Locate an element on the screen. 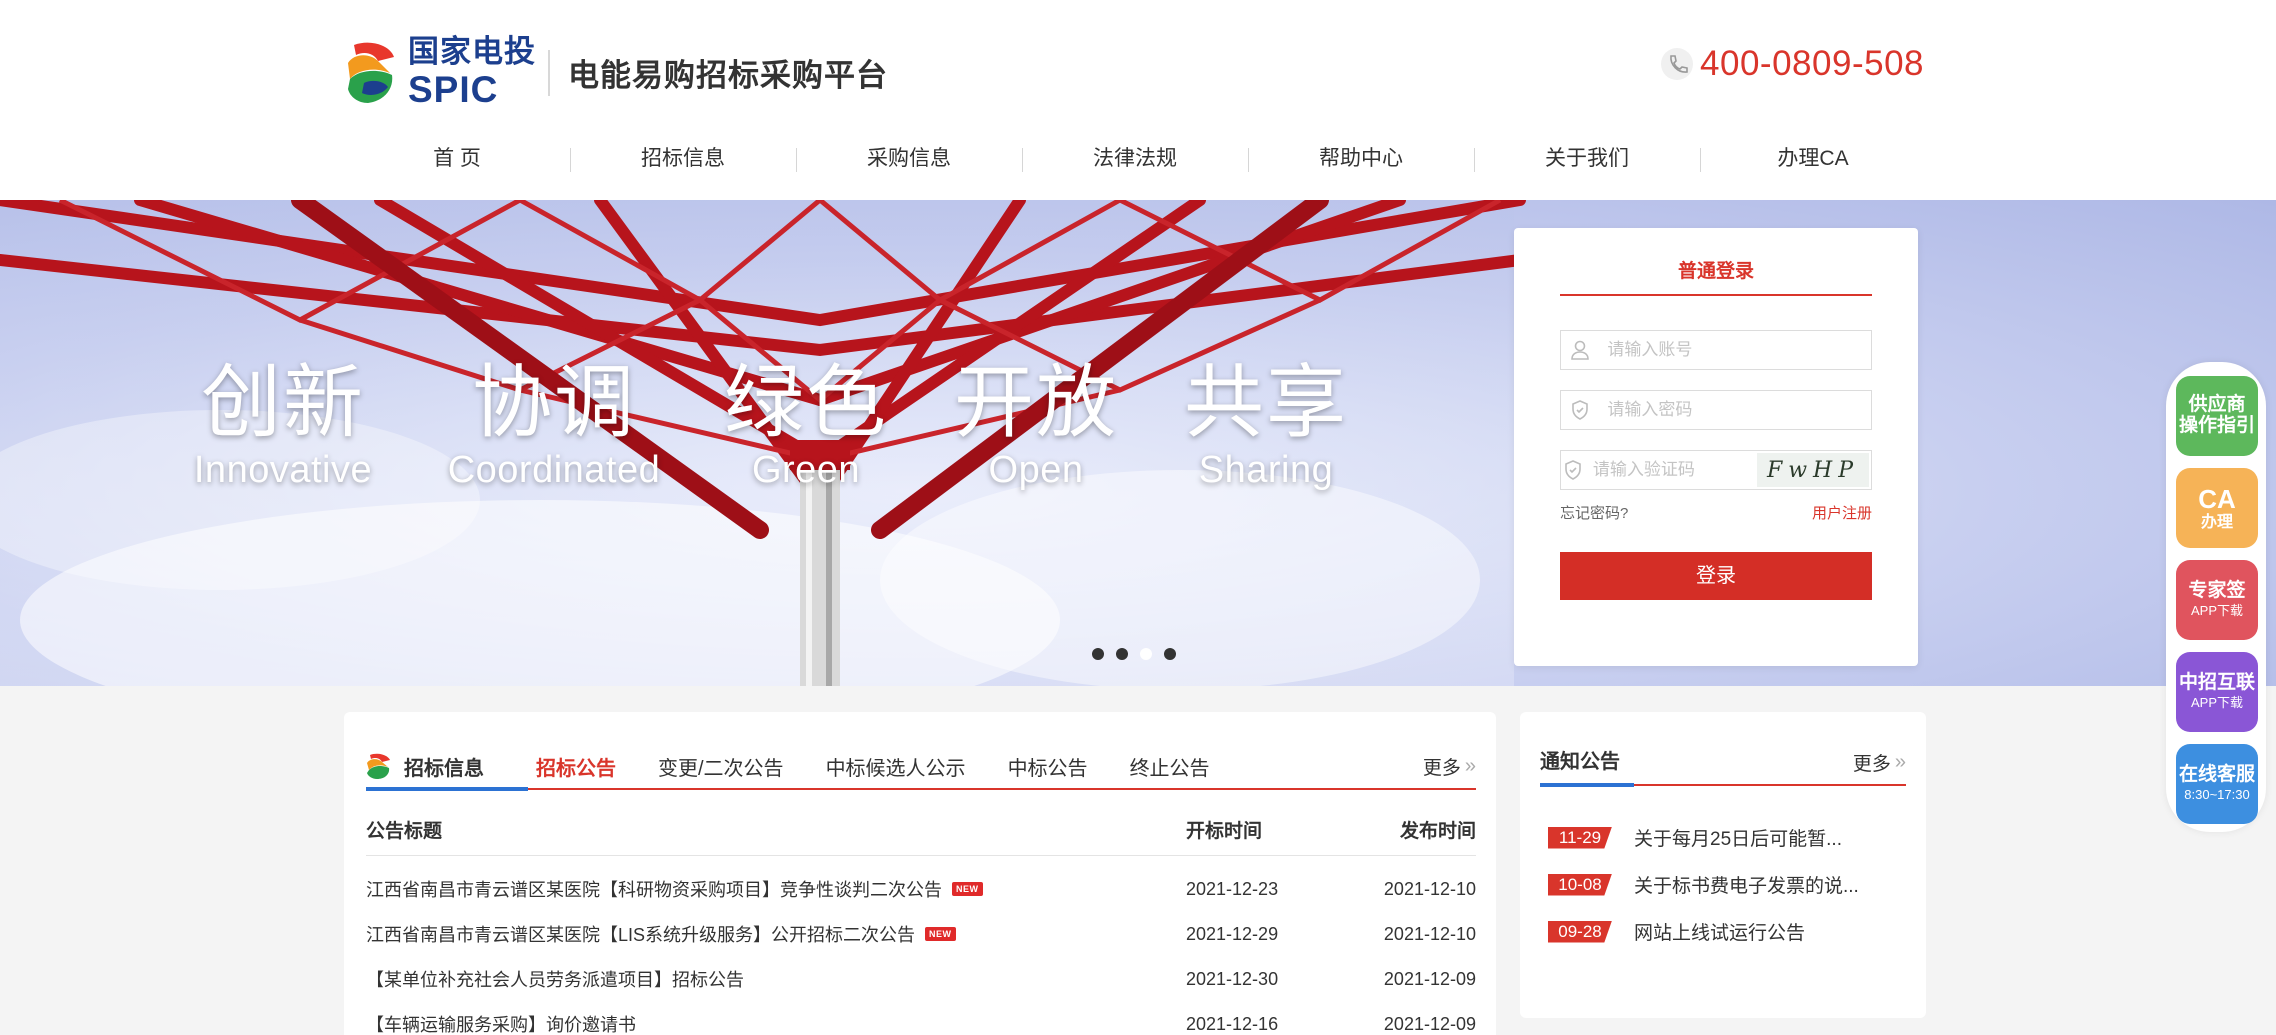  bidding-more-link: 更多 » is located at coordinates (1449, 766).